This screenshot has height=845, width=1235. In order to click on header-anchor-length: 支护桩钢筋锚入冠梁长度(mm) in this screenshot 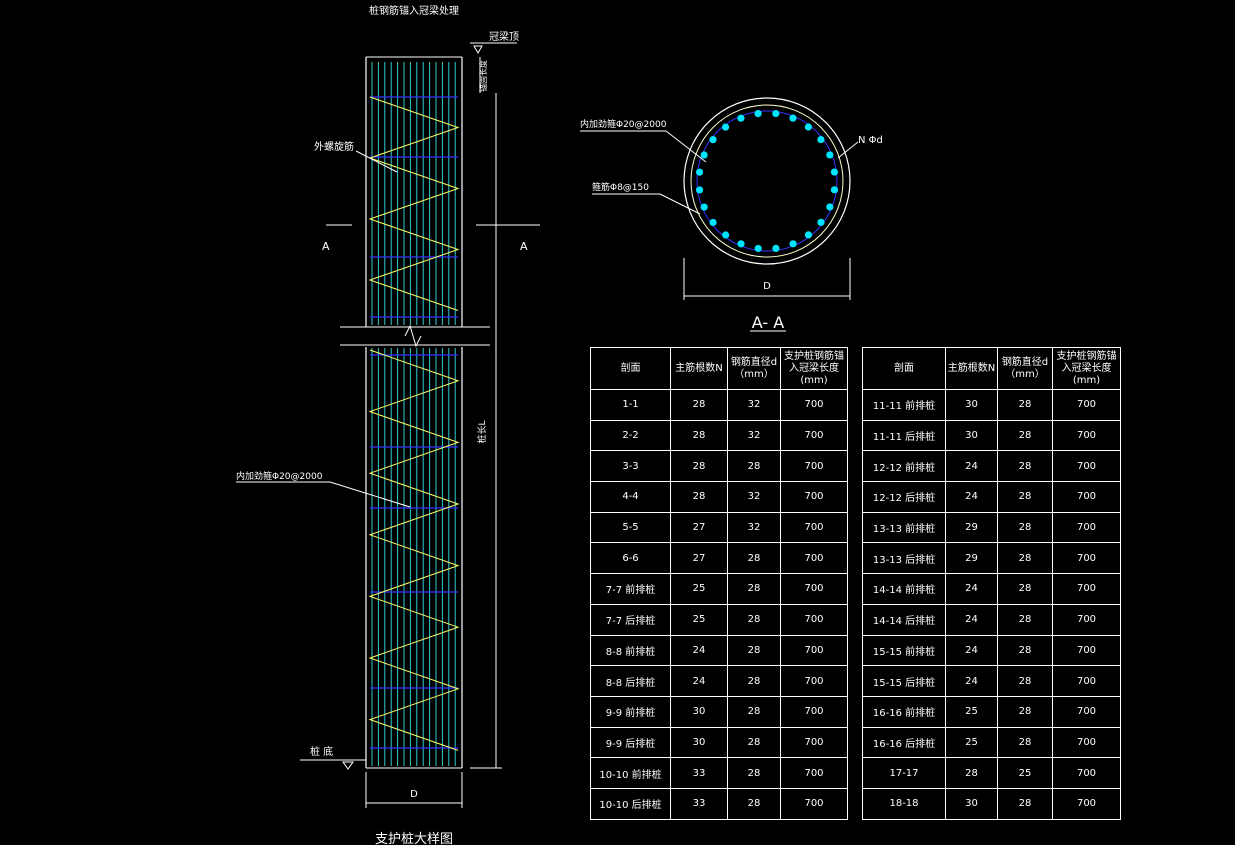, I will do `click(1086, 368)`.